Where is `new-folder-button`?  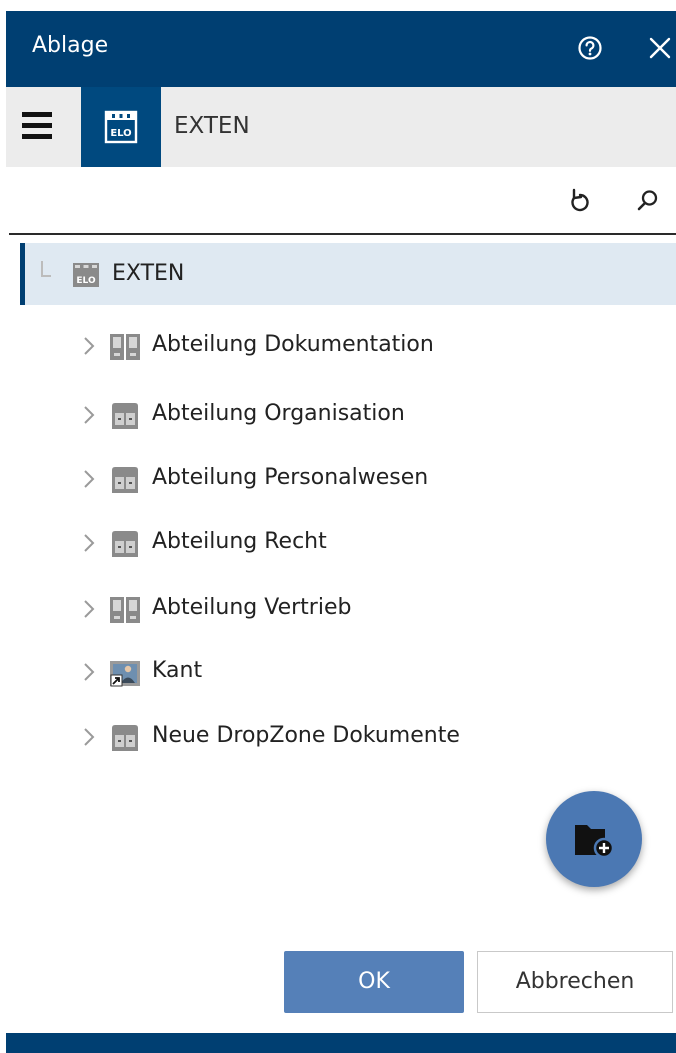 new-folder-button is located at coordinates (594, 839).